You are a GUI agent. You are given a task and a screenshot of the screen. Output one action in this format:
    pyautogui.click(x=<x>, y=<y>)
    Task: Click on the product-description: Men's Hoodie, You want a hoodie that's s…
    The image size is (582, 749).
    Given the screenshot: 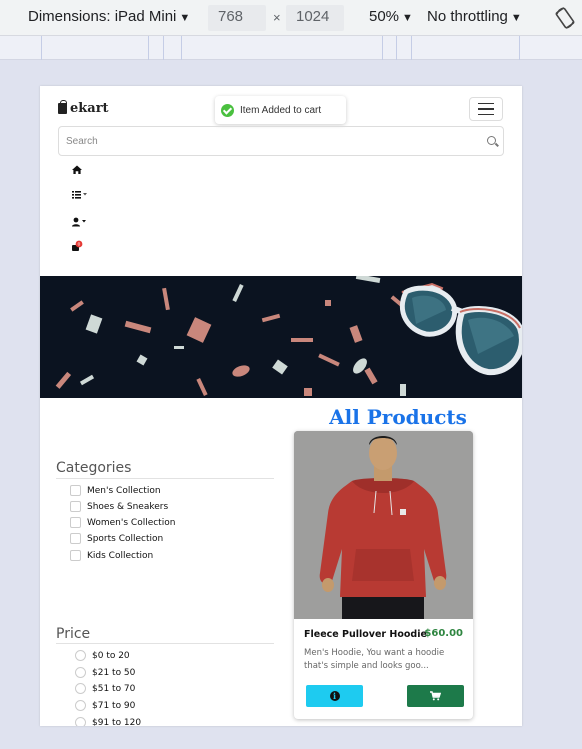 What is the action you would take?
    pyautogui.click(x=374, y=659)
    